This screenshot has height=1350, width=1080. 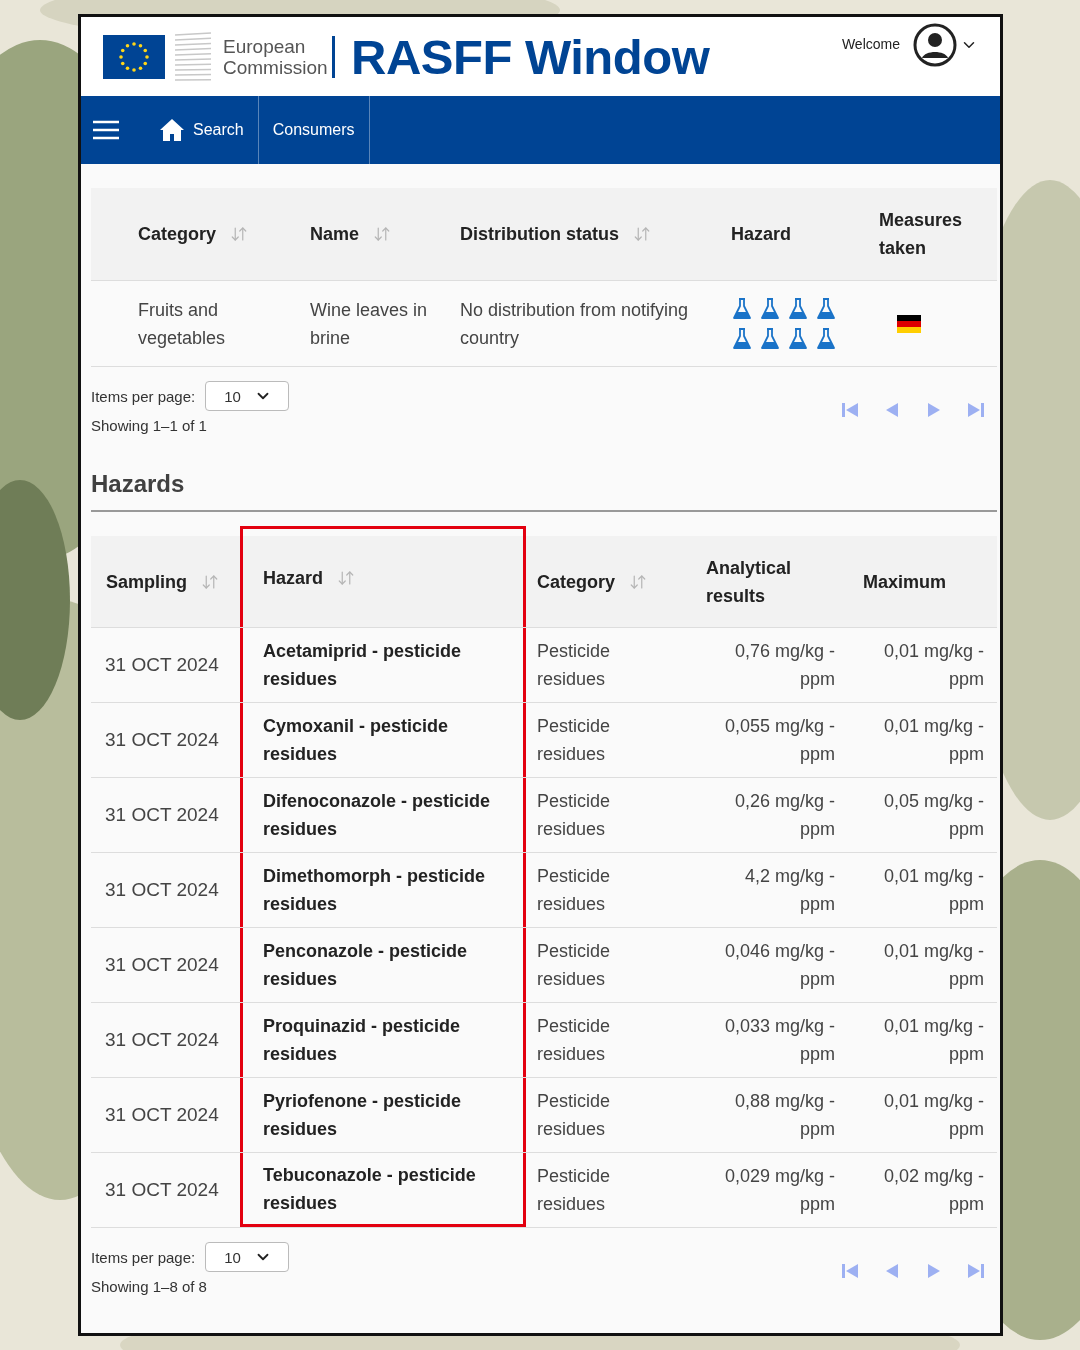 I want to click on showing-count: Showing 1–8 of 8, so click(x=149, y=1286).